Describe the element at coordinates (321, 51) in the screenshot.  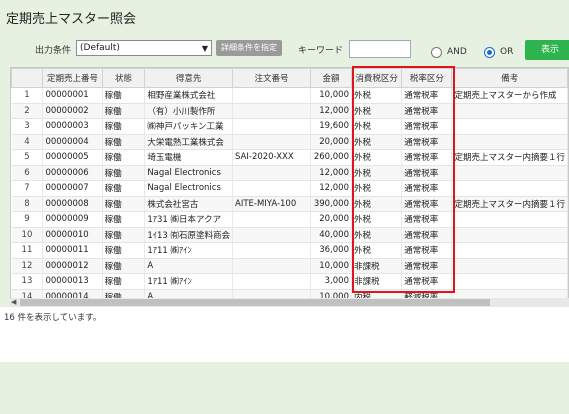
I see `keyword-label: キーワード` at that location.